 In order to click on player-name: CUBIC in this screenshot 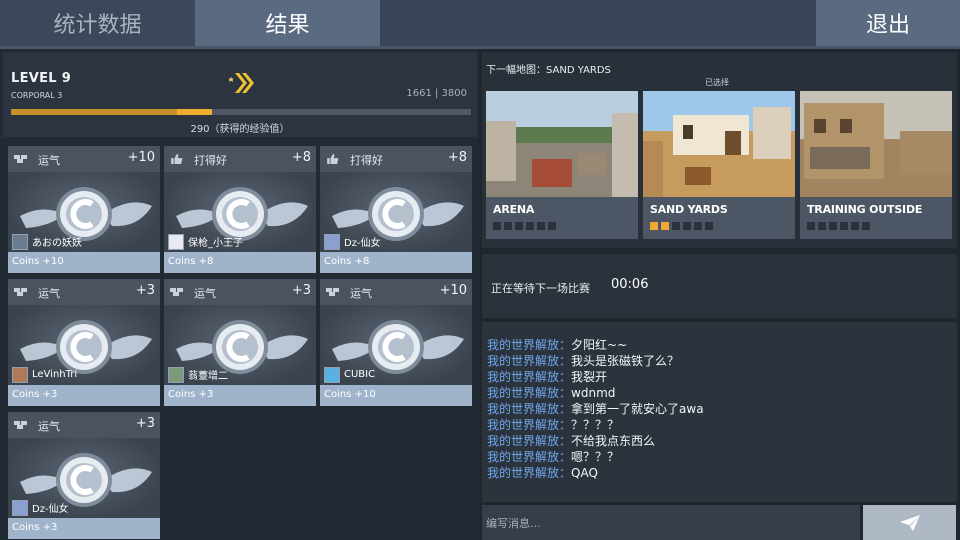, I will do `click(360, 374)`.